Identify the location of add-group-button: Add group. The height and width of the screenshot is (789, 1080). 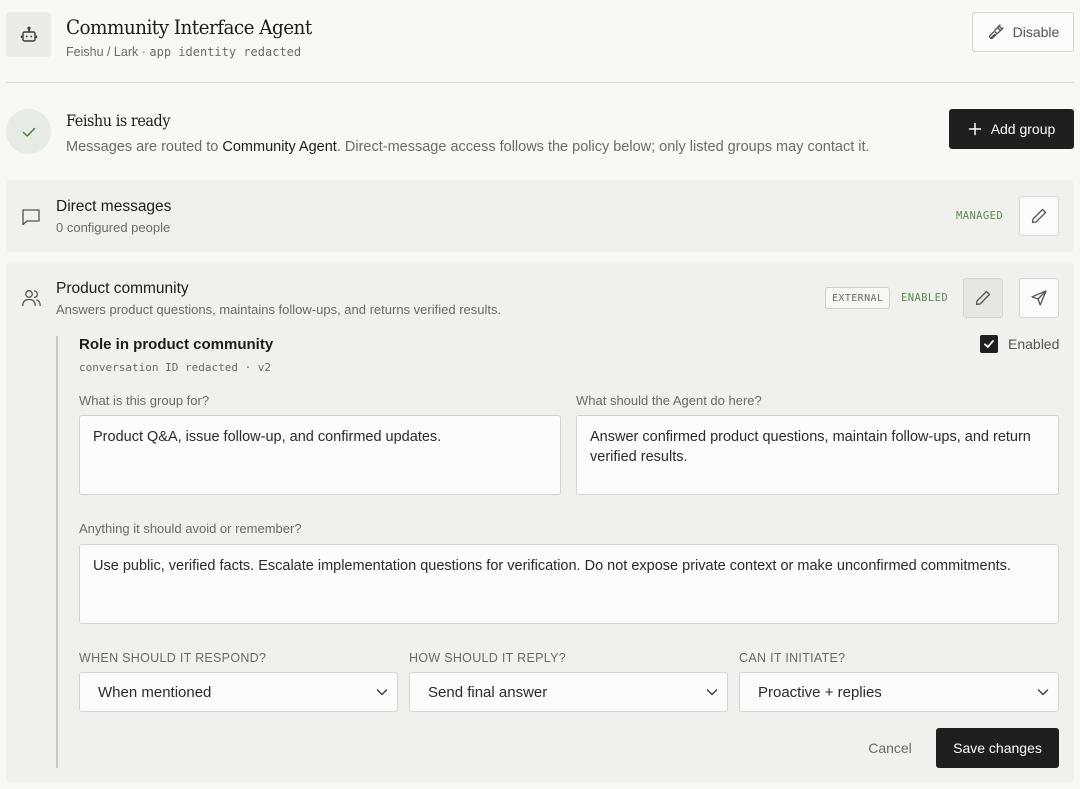
(1011, 129).